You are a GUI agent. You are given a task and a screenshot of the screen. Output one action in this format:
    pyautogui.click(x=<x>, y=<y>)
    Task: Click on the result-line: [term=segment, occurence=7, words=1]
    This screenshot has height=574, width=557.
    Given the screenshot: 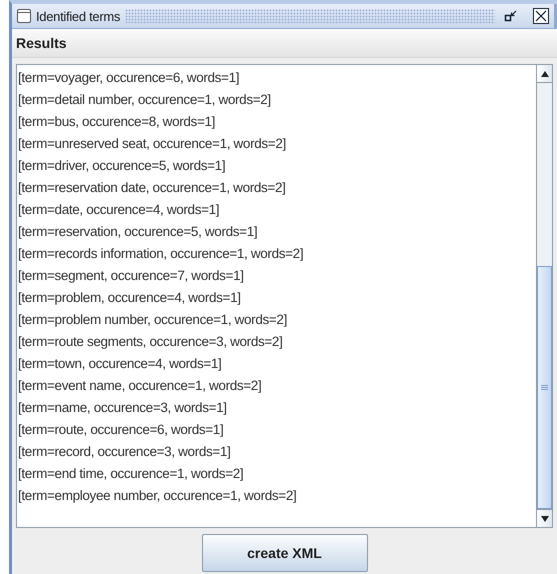 What is the action you would take?
    pyautogui.click(x=131, y=276)
    